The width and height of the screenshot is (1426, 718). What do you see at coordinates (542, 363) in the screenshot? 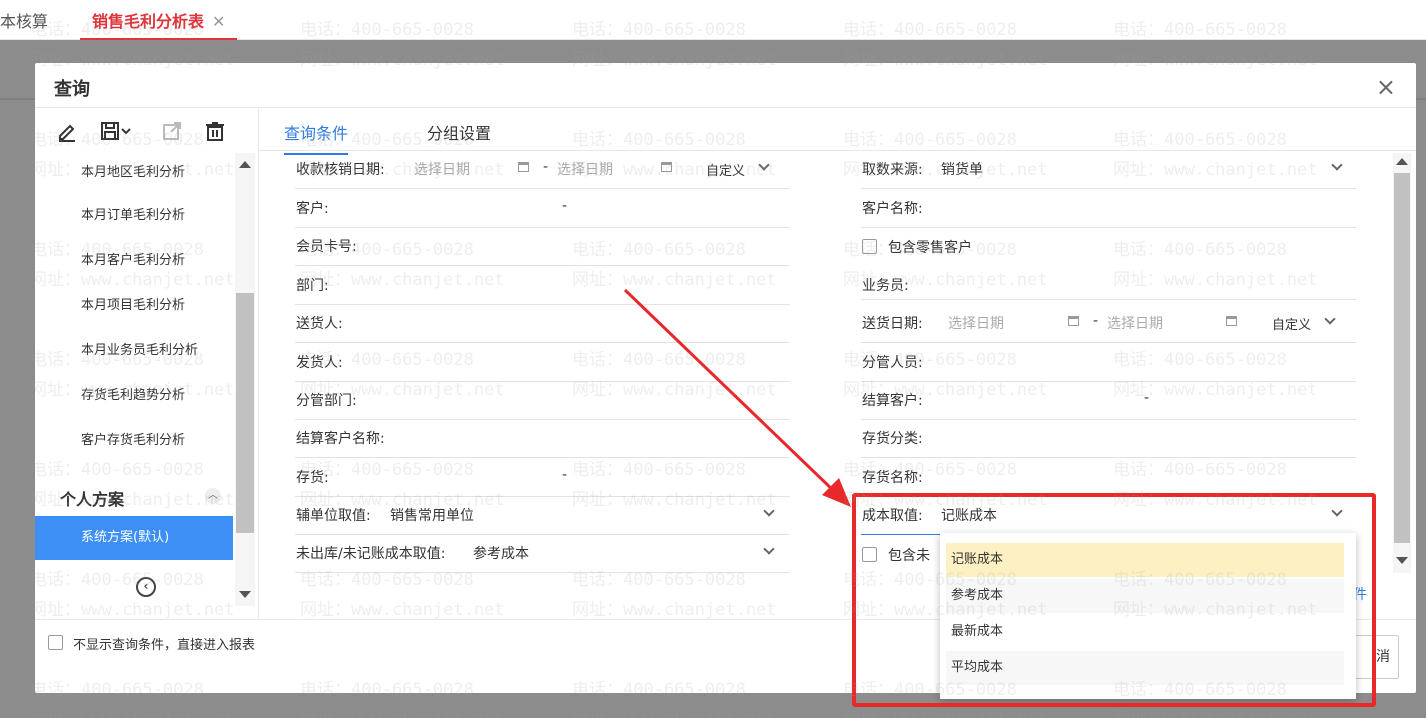
I see `shipper-field: 发货人:` at bounding box center [542, 363].